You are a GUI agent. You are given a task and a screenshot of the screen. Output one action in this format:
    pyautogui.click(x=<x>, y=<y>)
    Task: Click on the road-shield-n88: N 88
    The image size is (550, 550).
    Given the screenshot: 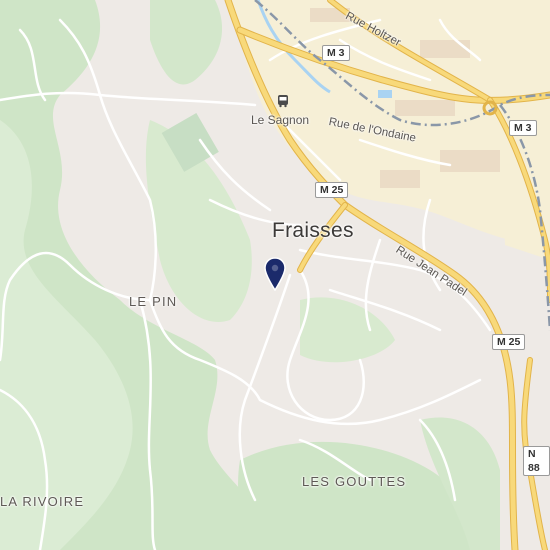 What is the action you would take?
    pyautogui.click(x=536, y=461)
    